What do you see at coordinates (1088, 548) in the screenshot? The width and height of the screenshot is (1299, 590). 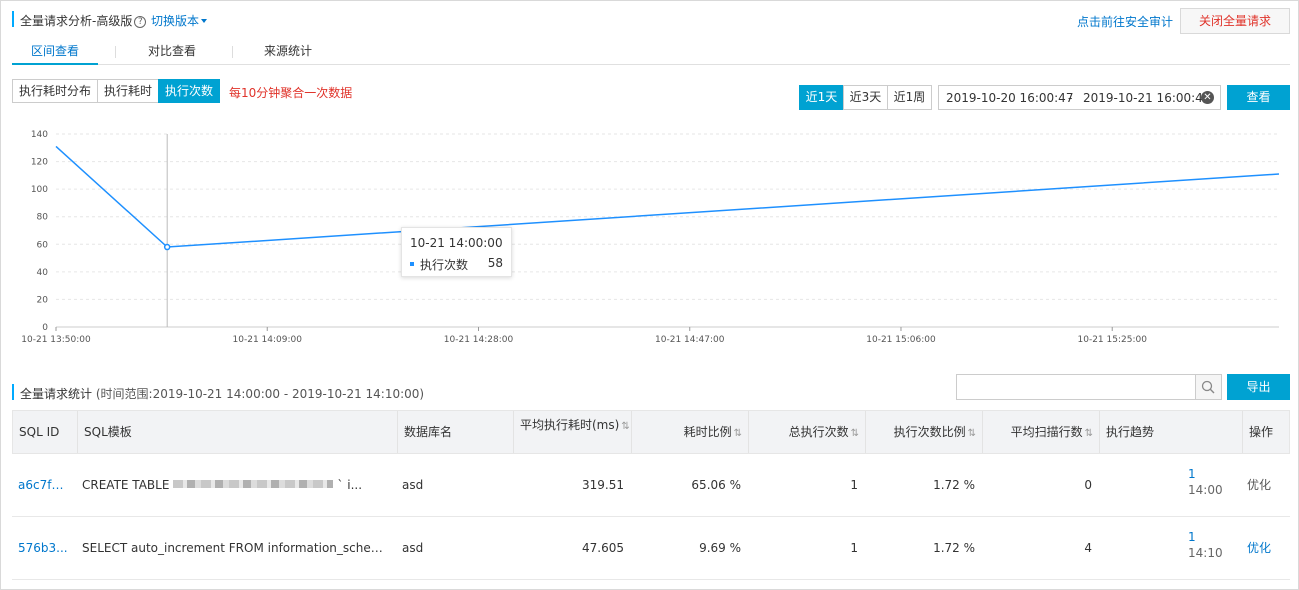 I see `avg-scan: 4` at bounding box center [1088, 548].